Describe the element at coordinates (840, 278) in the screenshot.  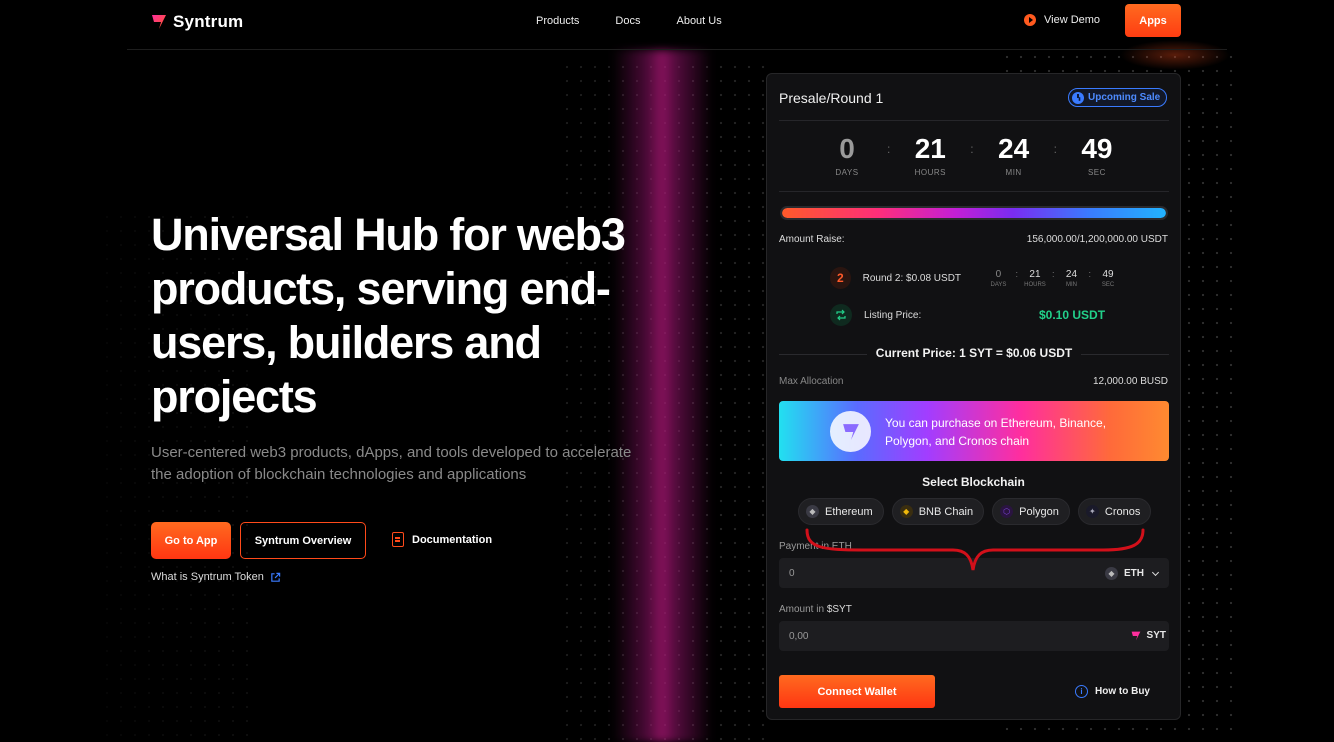
I see `round-number-badge: 2` at that location.